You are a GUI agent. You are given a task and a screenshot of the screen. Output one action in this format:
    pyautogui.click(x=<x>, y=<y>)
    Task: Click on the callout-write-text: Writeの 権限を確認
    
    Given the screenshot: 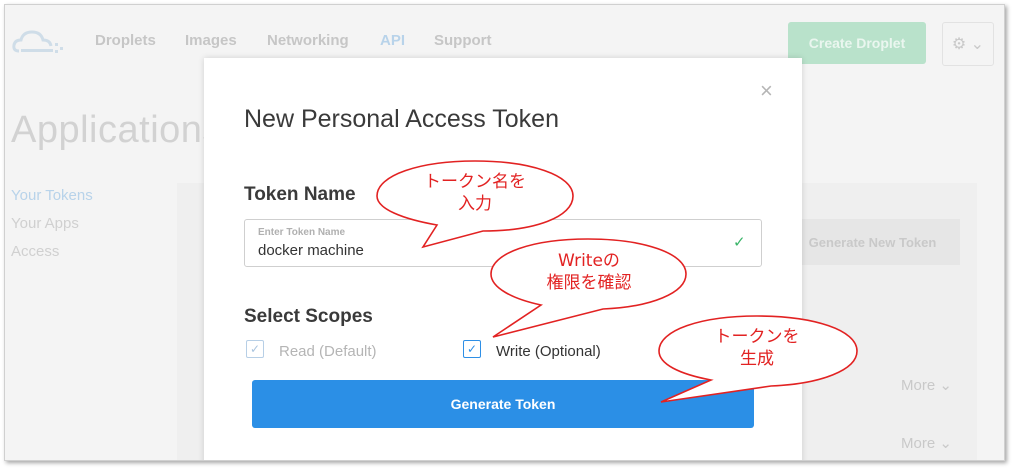 What is the action you would take?
    pyautogui.click(x=589, y=272)
    